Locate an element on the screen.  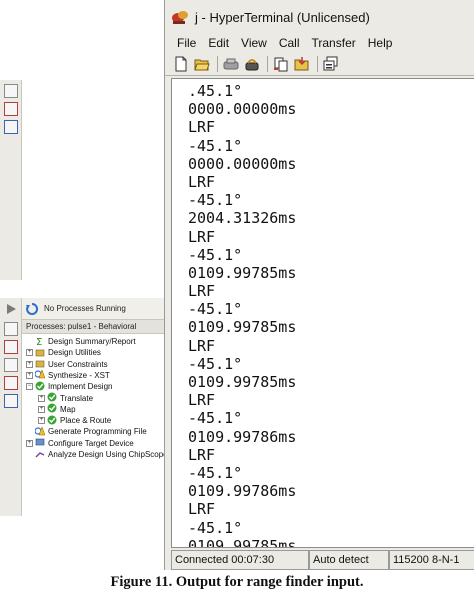
title-bar: j - HyperTerminal (Unlicensed) is located at coordinates (319, 17).